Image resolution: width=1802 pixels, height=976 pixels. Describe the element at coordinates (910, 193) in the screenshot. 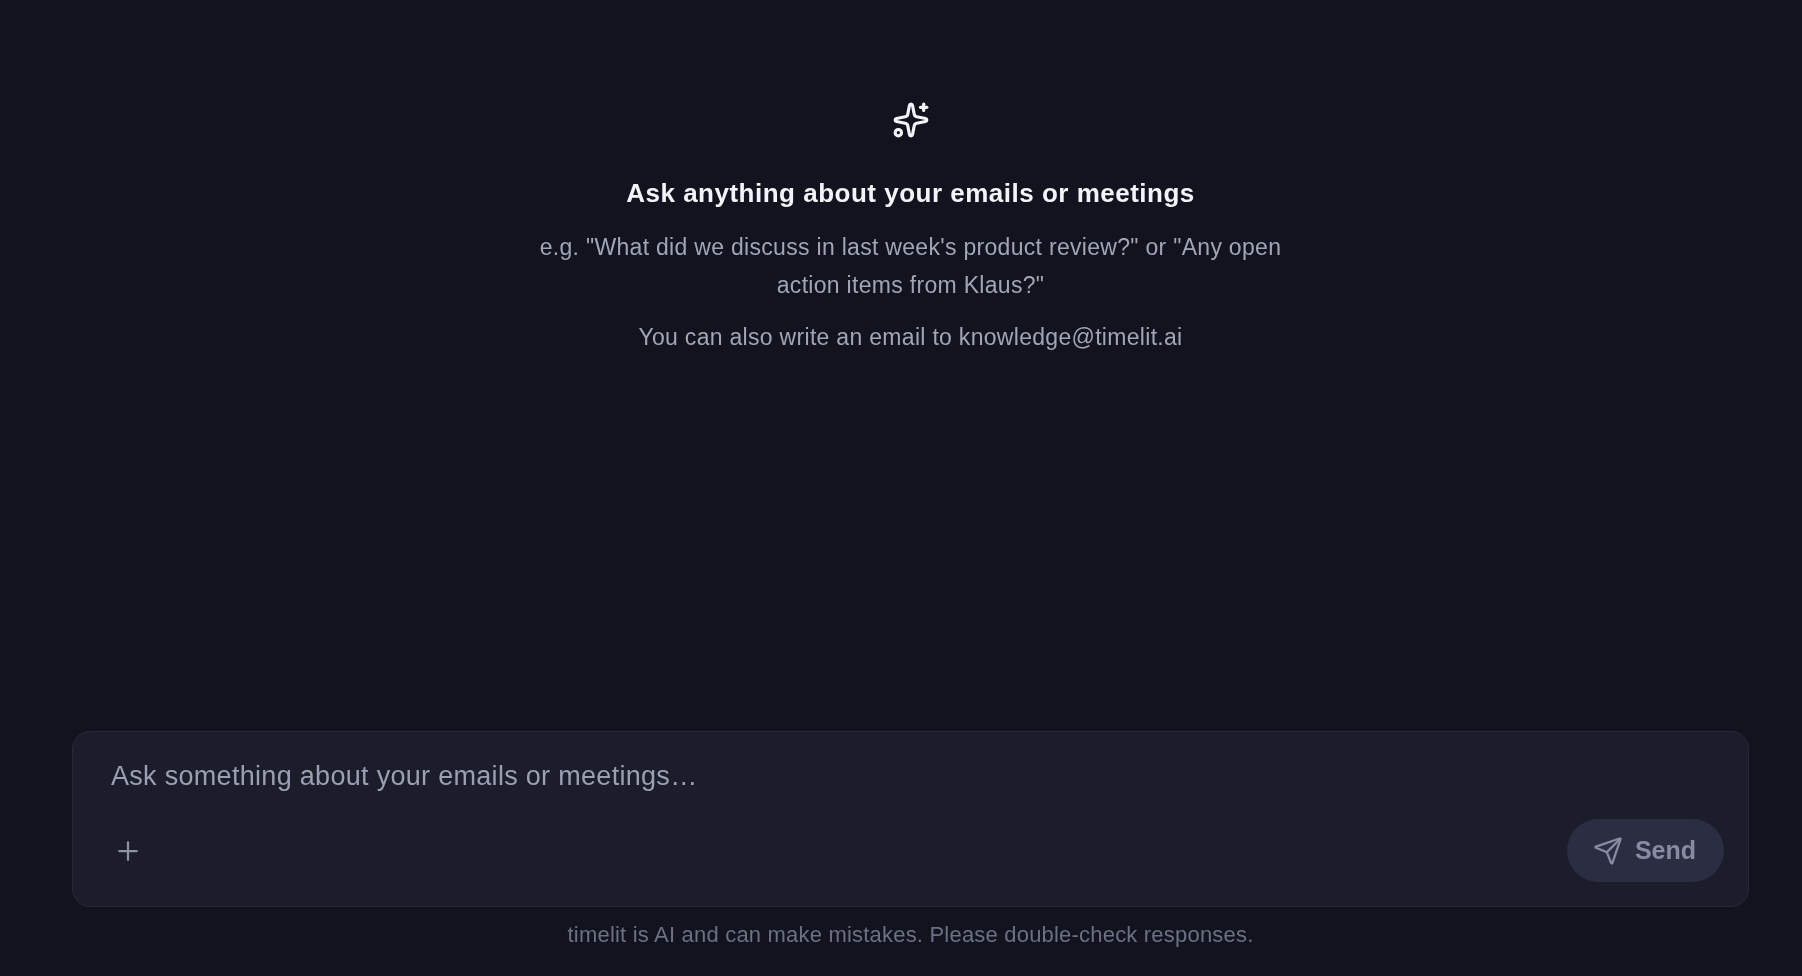

I see `empty-state-title: Ask anything about your emails or meetings` at that location.